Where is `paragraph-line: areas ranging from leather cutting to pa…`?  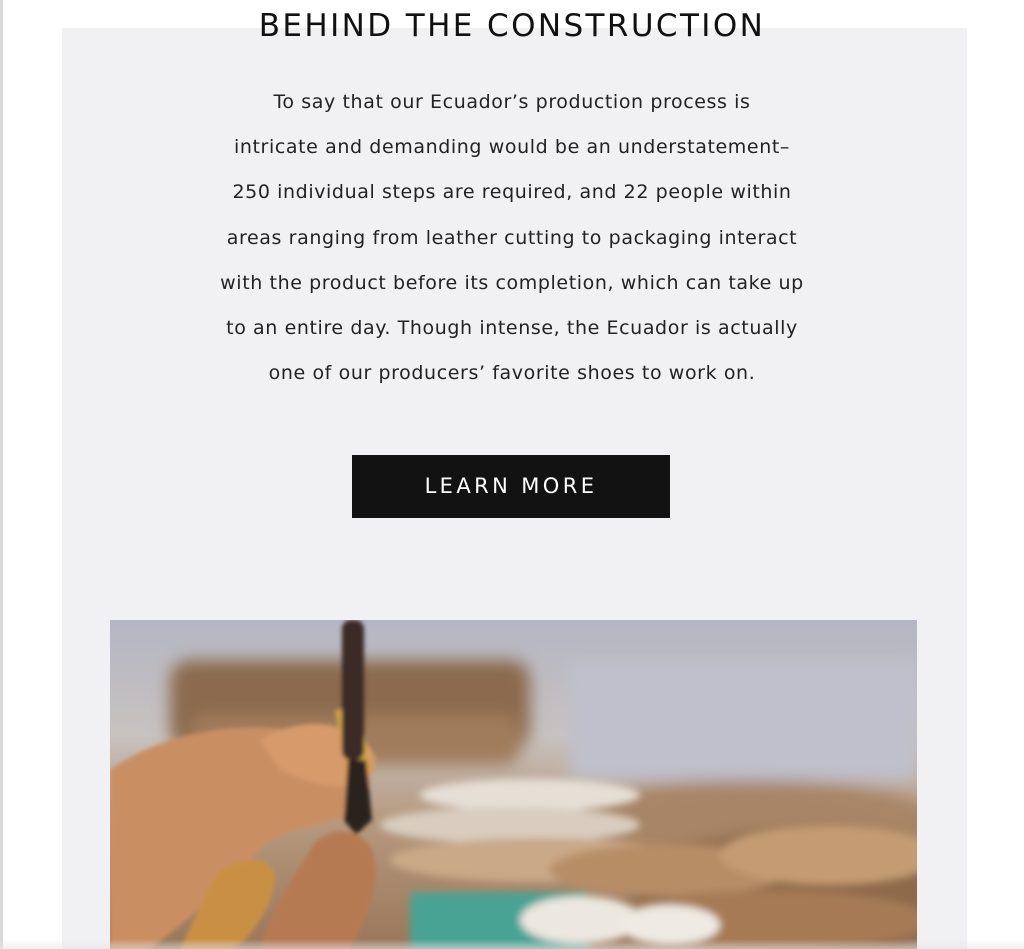
paragraph-line: areas ranging from leather cutting to pa… is located at coordinates (512, 237).